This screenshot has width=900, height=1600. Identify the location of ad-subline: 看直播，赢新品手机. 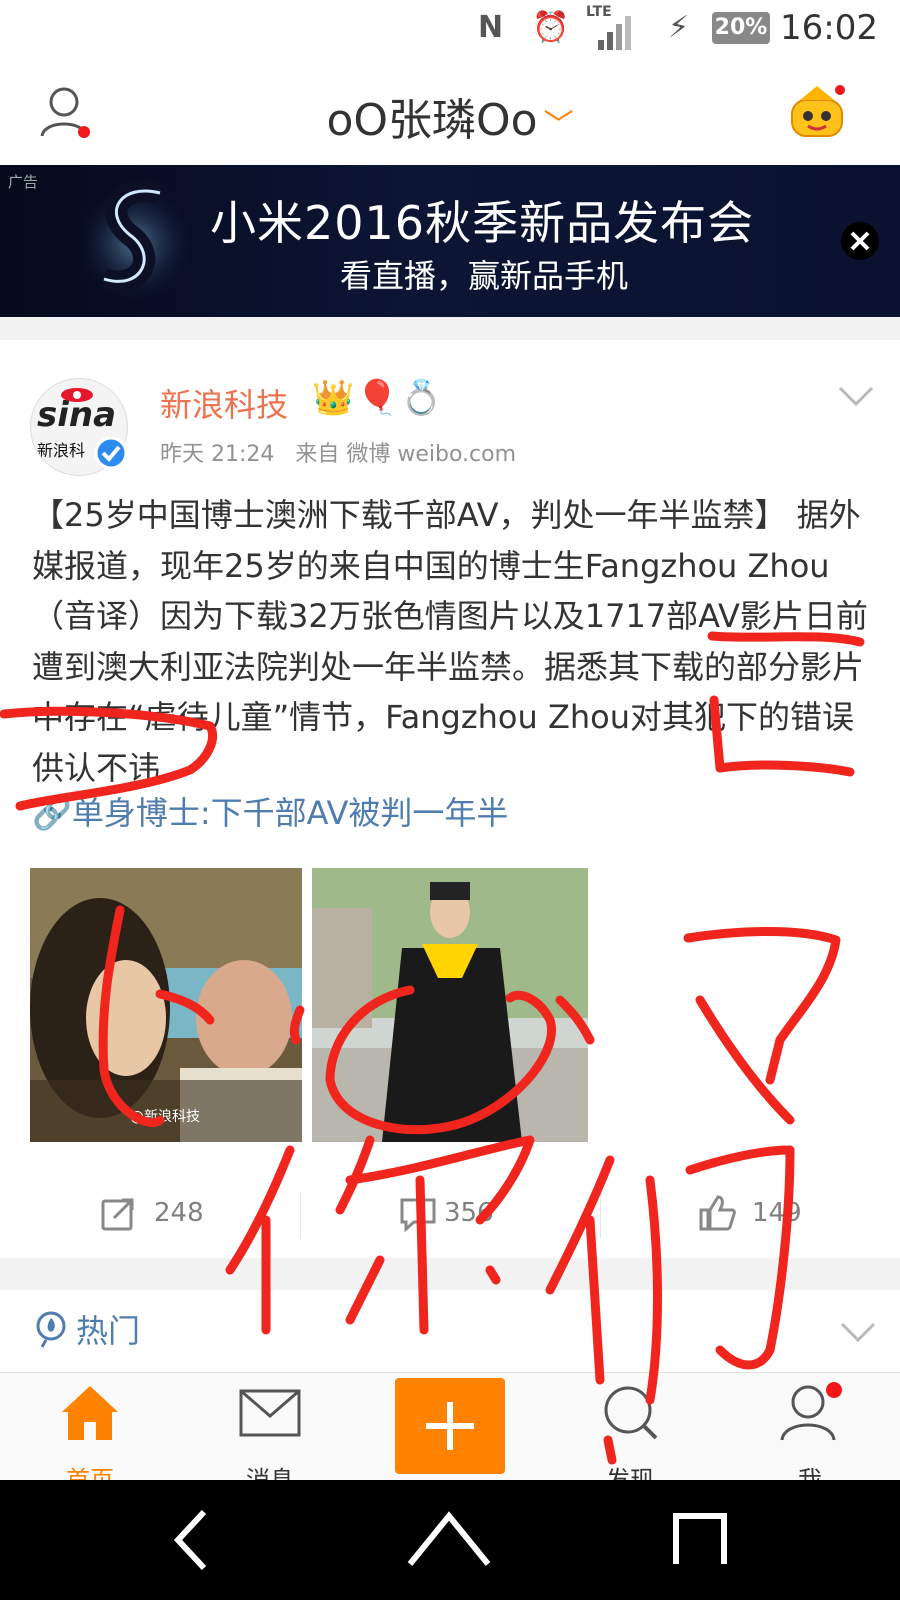
(484, 276).